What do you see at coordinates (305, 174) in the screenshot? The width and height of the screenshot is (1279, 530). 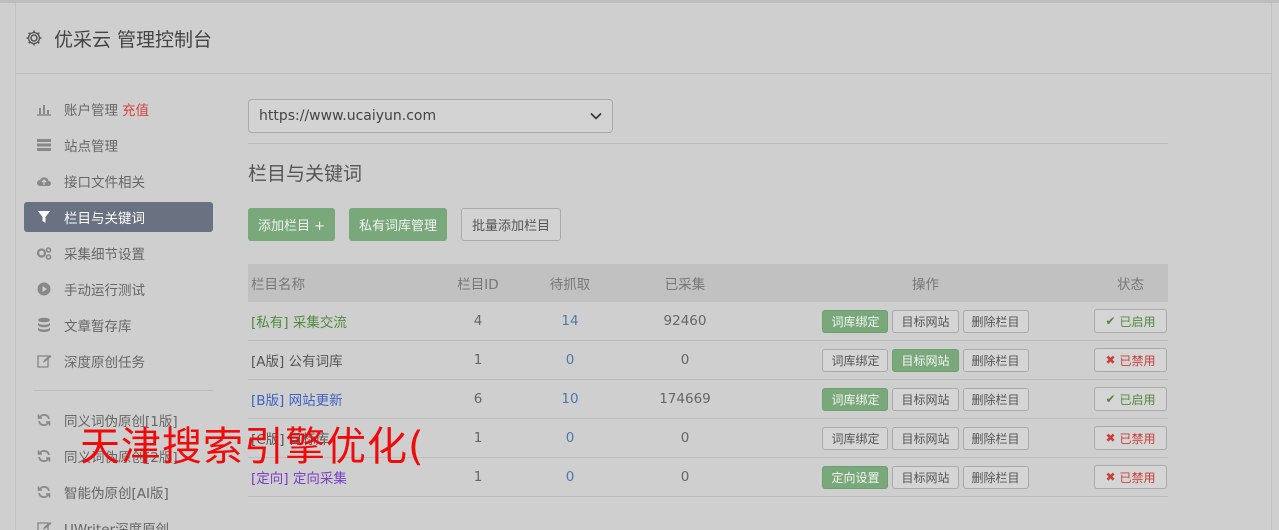 I see `page-title: 栏目与关键词` at bounding box center [305, 174].